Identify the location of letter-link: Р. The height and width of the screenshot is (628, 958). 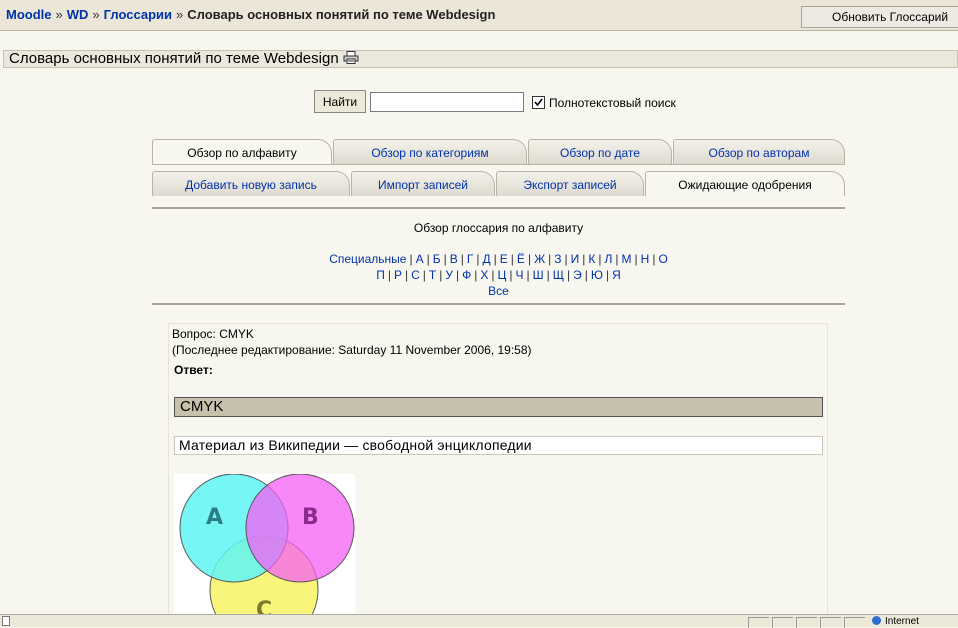
(398, 275).